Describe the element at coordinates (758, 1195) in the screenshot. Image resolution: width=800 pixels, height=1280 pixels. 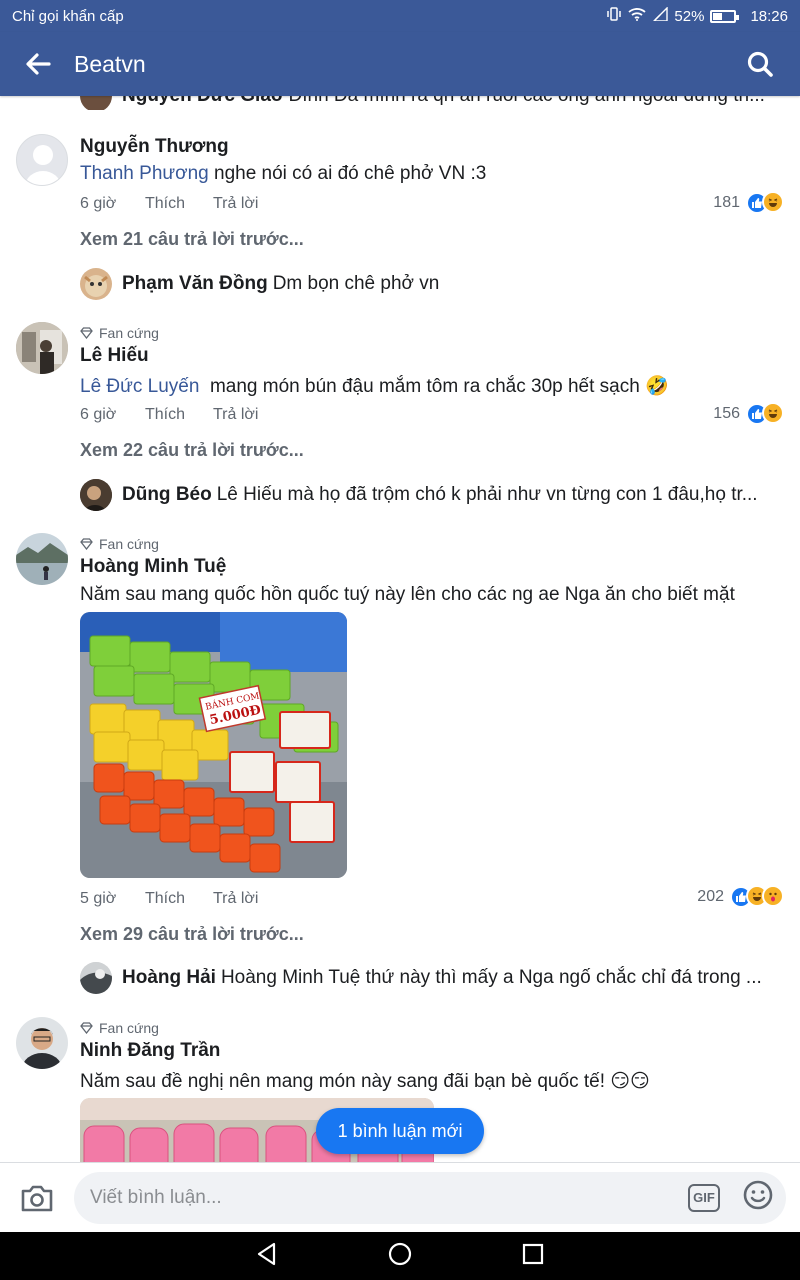
I see `smiley-icon` at that location.